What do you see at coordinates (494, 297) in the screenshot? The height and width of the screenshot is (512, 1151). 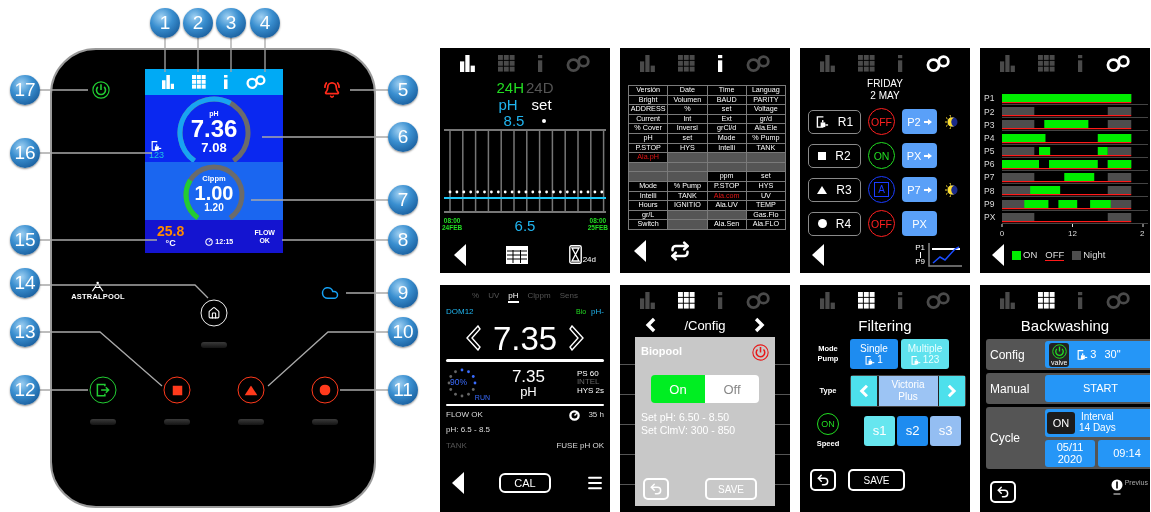 I see `parameter-tab: UV` at bounding box center [494, 297].